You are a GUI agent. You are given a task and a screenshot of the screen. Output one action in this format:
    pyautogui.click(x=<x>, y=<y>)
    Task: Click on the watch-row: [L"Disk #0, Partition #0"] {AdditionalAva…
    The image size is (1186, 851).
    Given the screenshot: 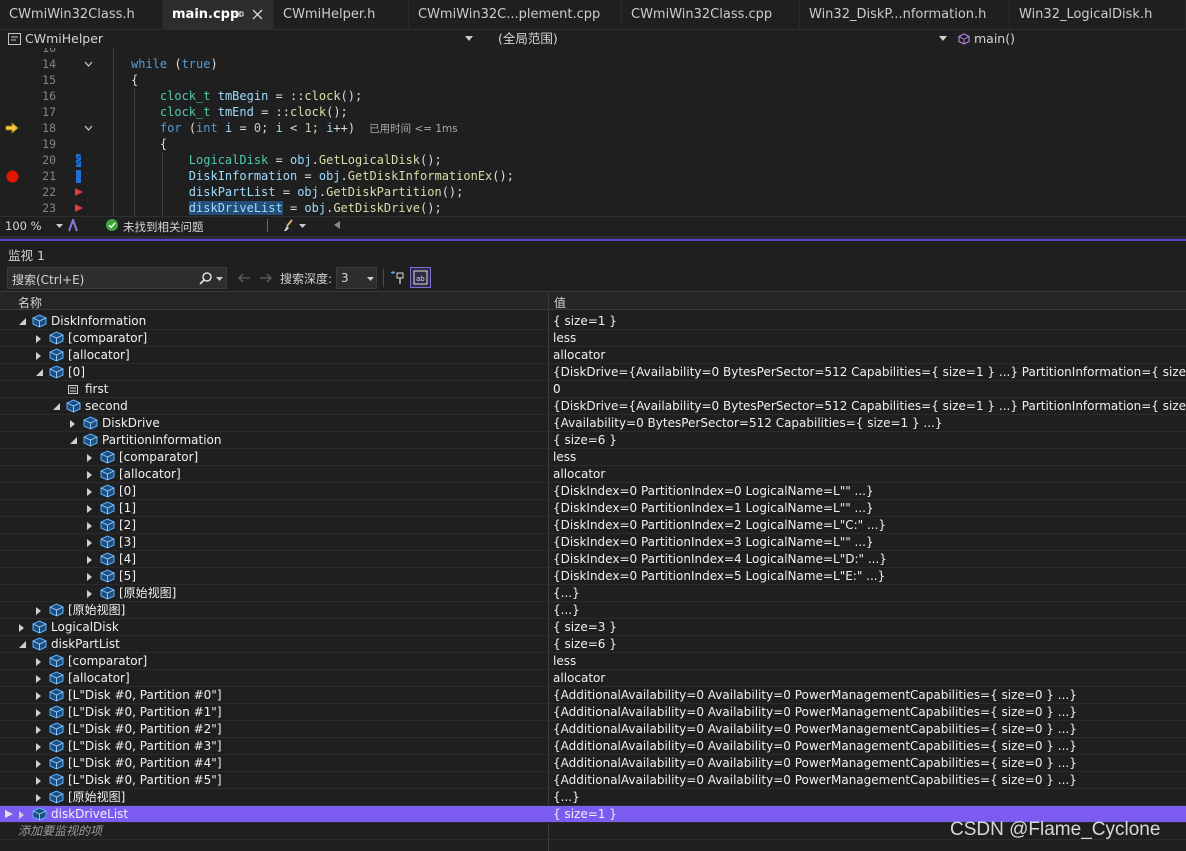 What is the action you would take?
    pyautogui.click(x=593, y=695)
    